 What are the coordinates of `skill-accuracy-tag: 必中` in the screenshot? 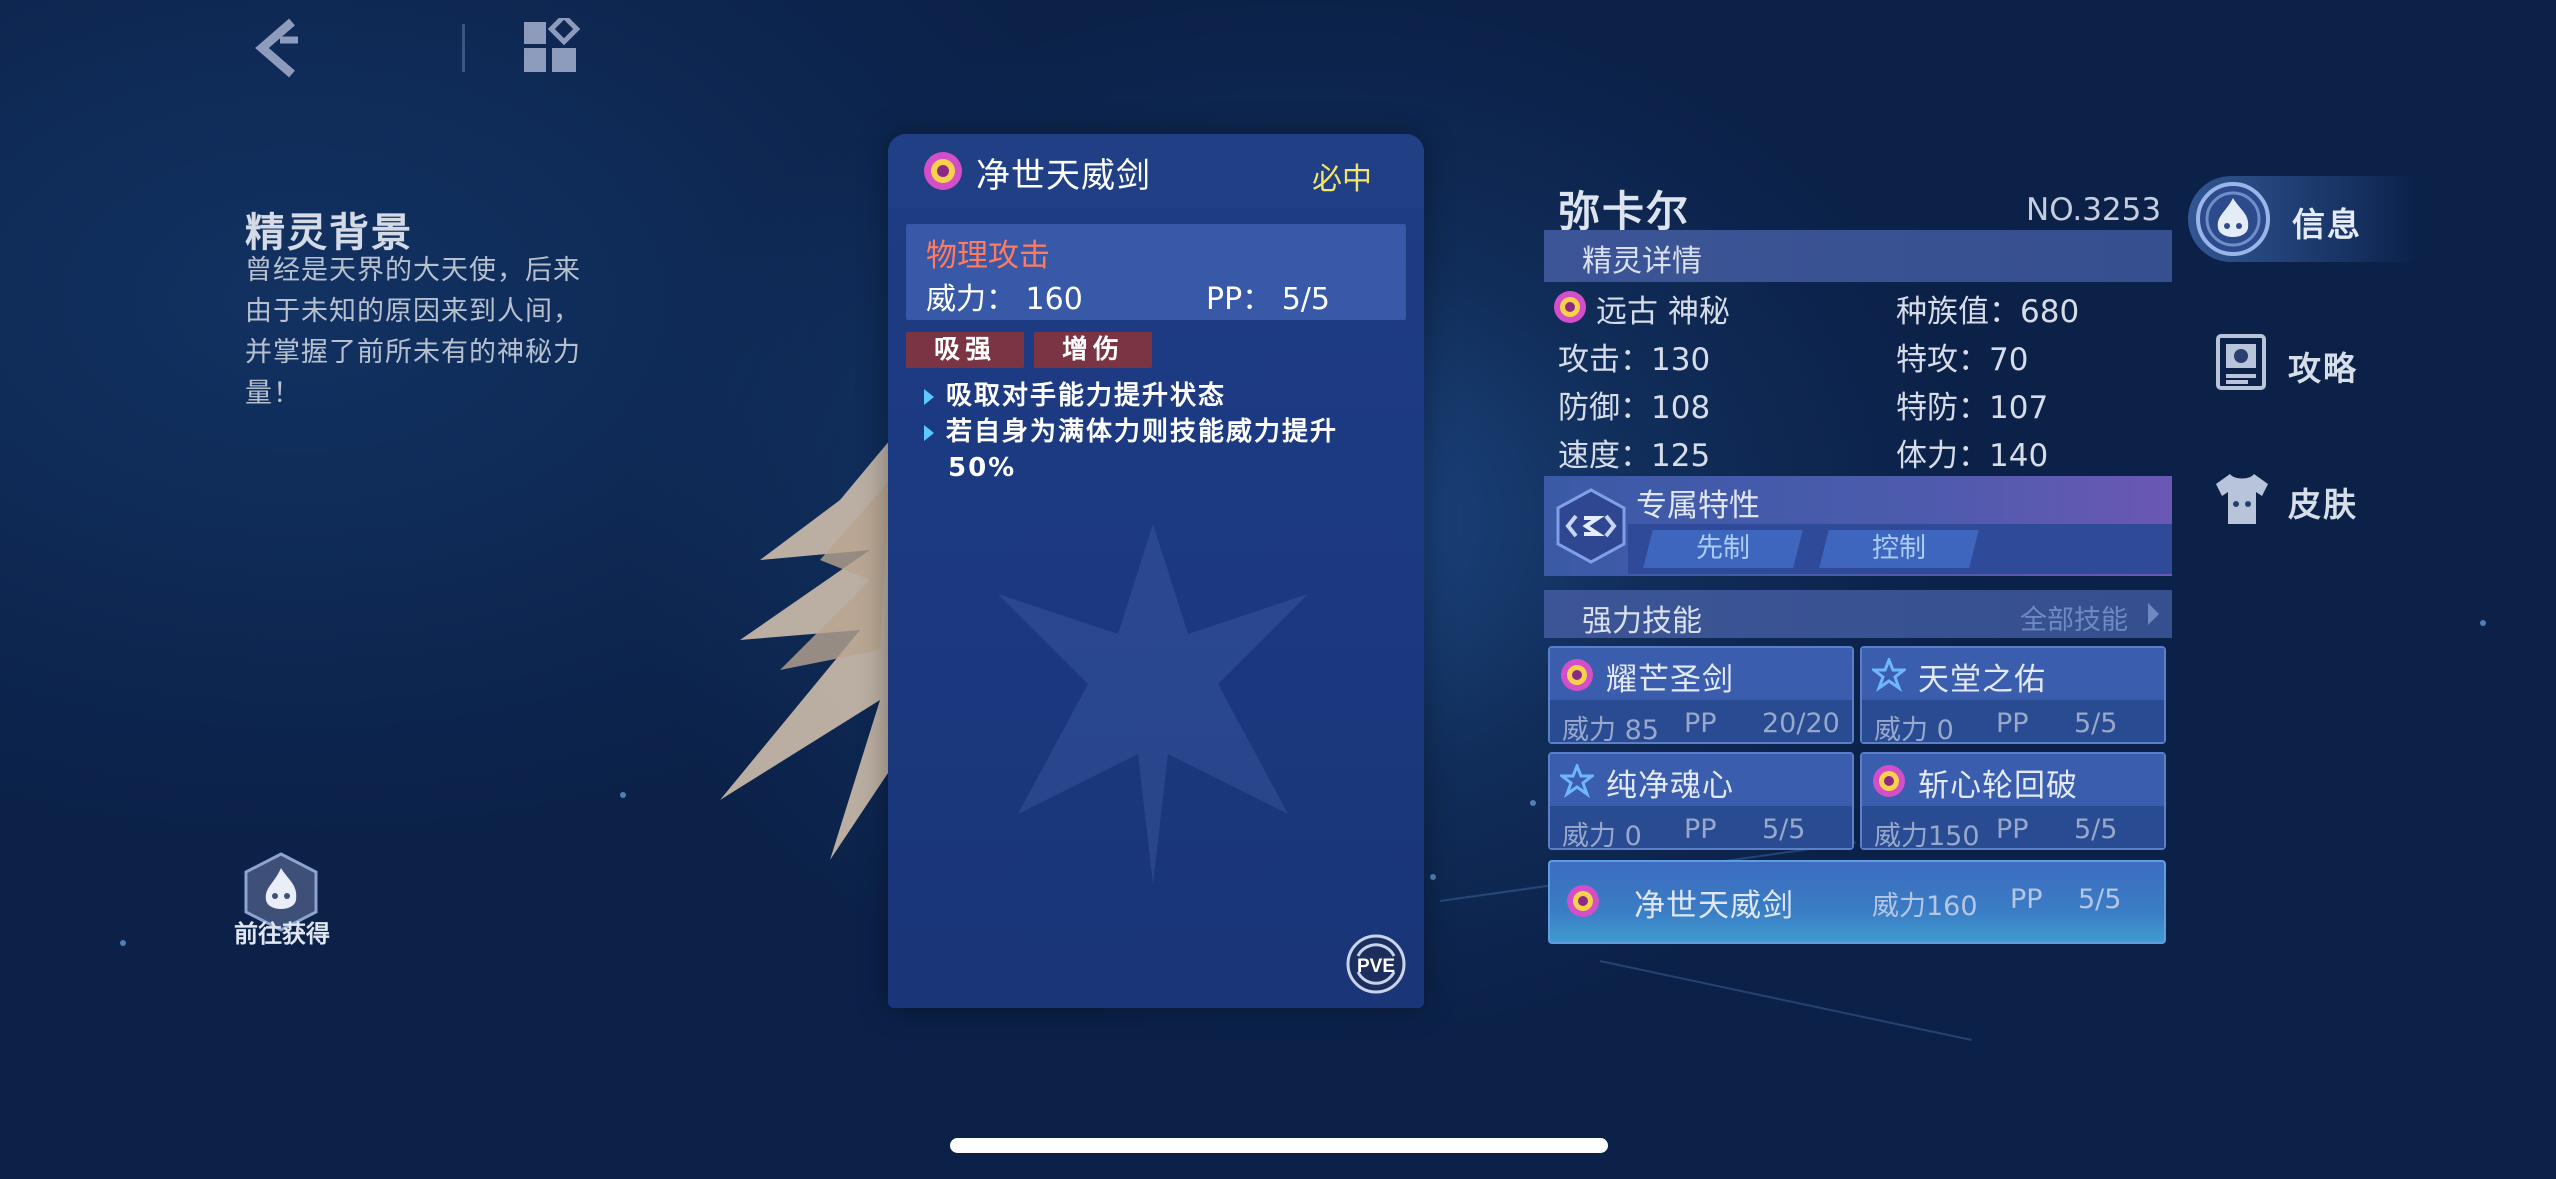 It's located at (1342, 179).